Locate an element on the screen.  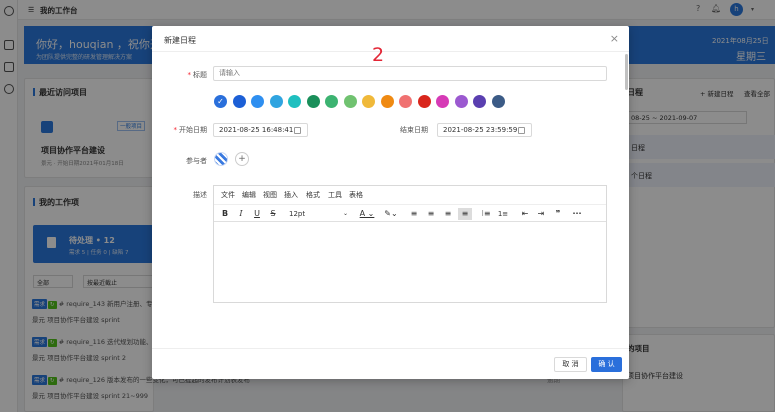
start-date-label: * 开始日期 is located at coordinates (185, 130).